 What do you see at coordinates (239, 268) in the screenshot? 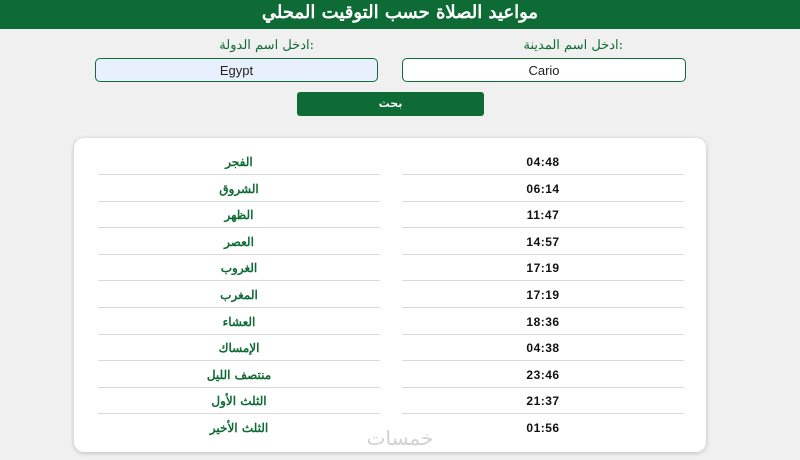
I see `prayer-name: الغروب` at bounding box center [239, 268].